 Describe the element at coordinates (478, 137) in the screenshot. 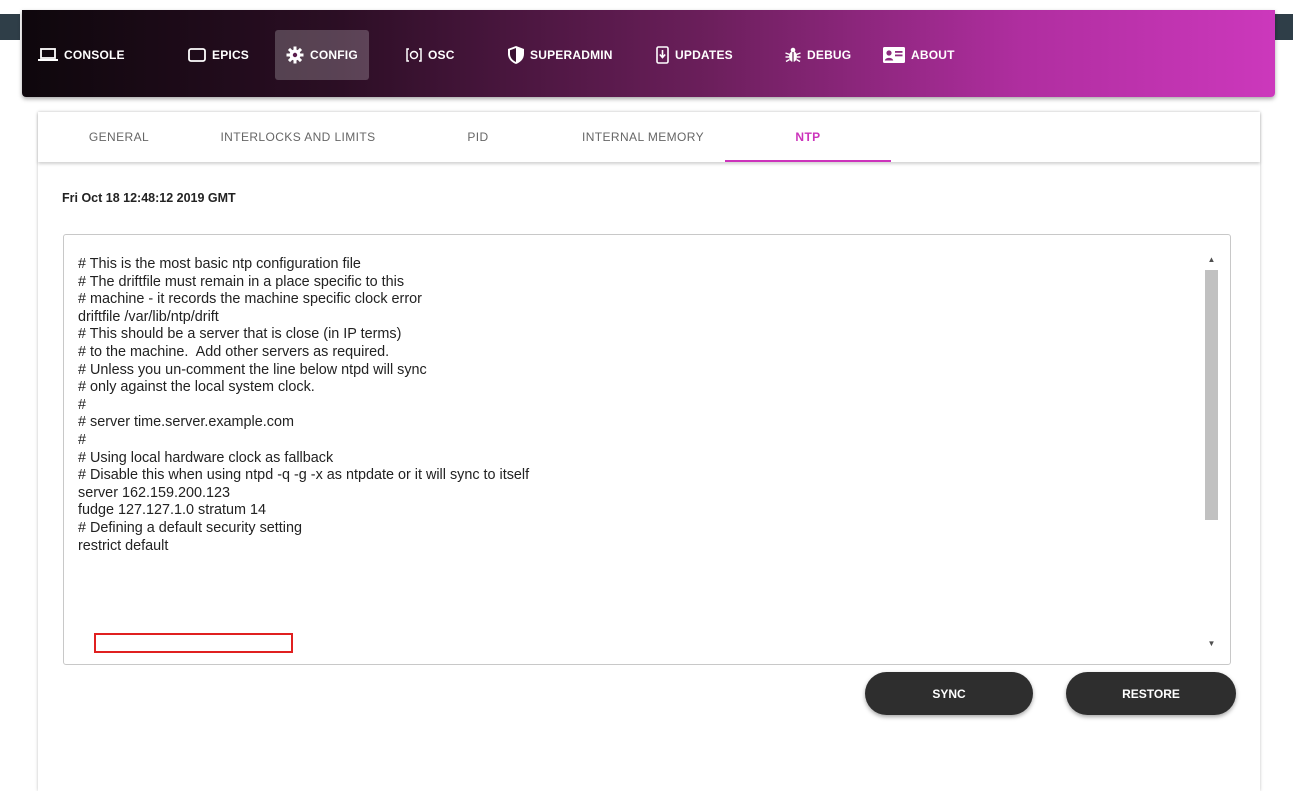

I see `tab-pid: PID` at that location.